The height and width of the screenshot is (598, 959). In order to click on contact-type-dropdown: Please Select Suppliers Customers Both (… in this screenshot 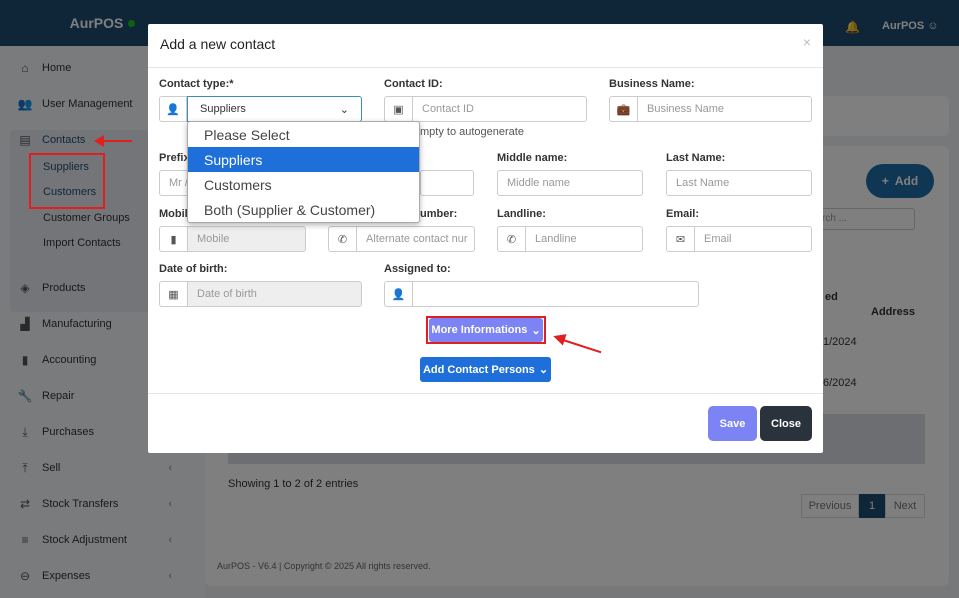, I will do `click(303, 172)`.